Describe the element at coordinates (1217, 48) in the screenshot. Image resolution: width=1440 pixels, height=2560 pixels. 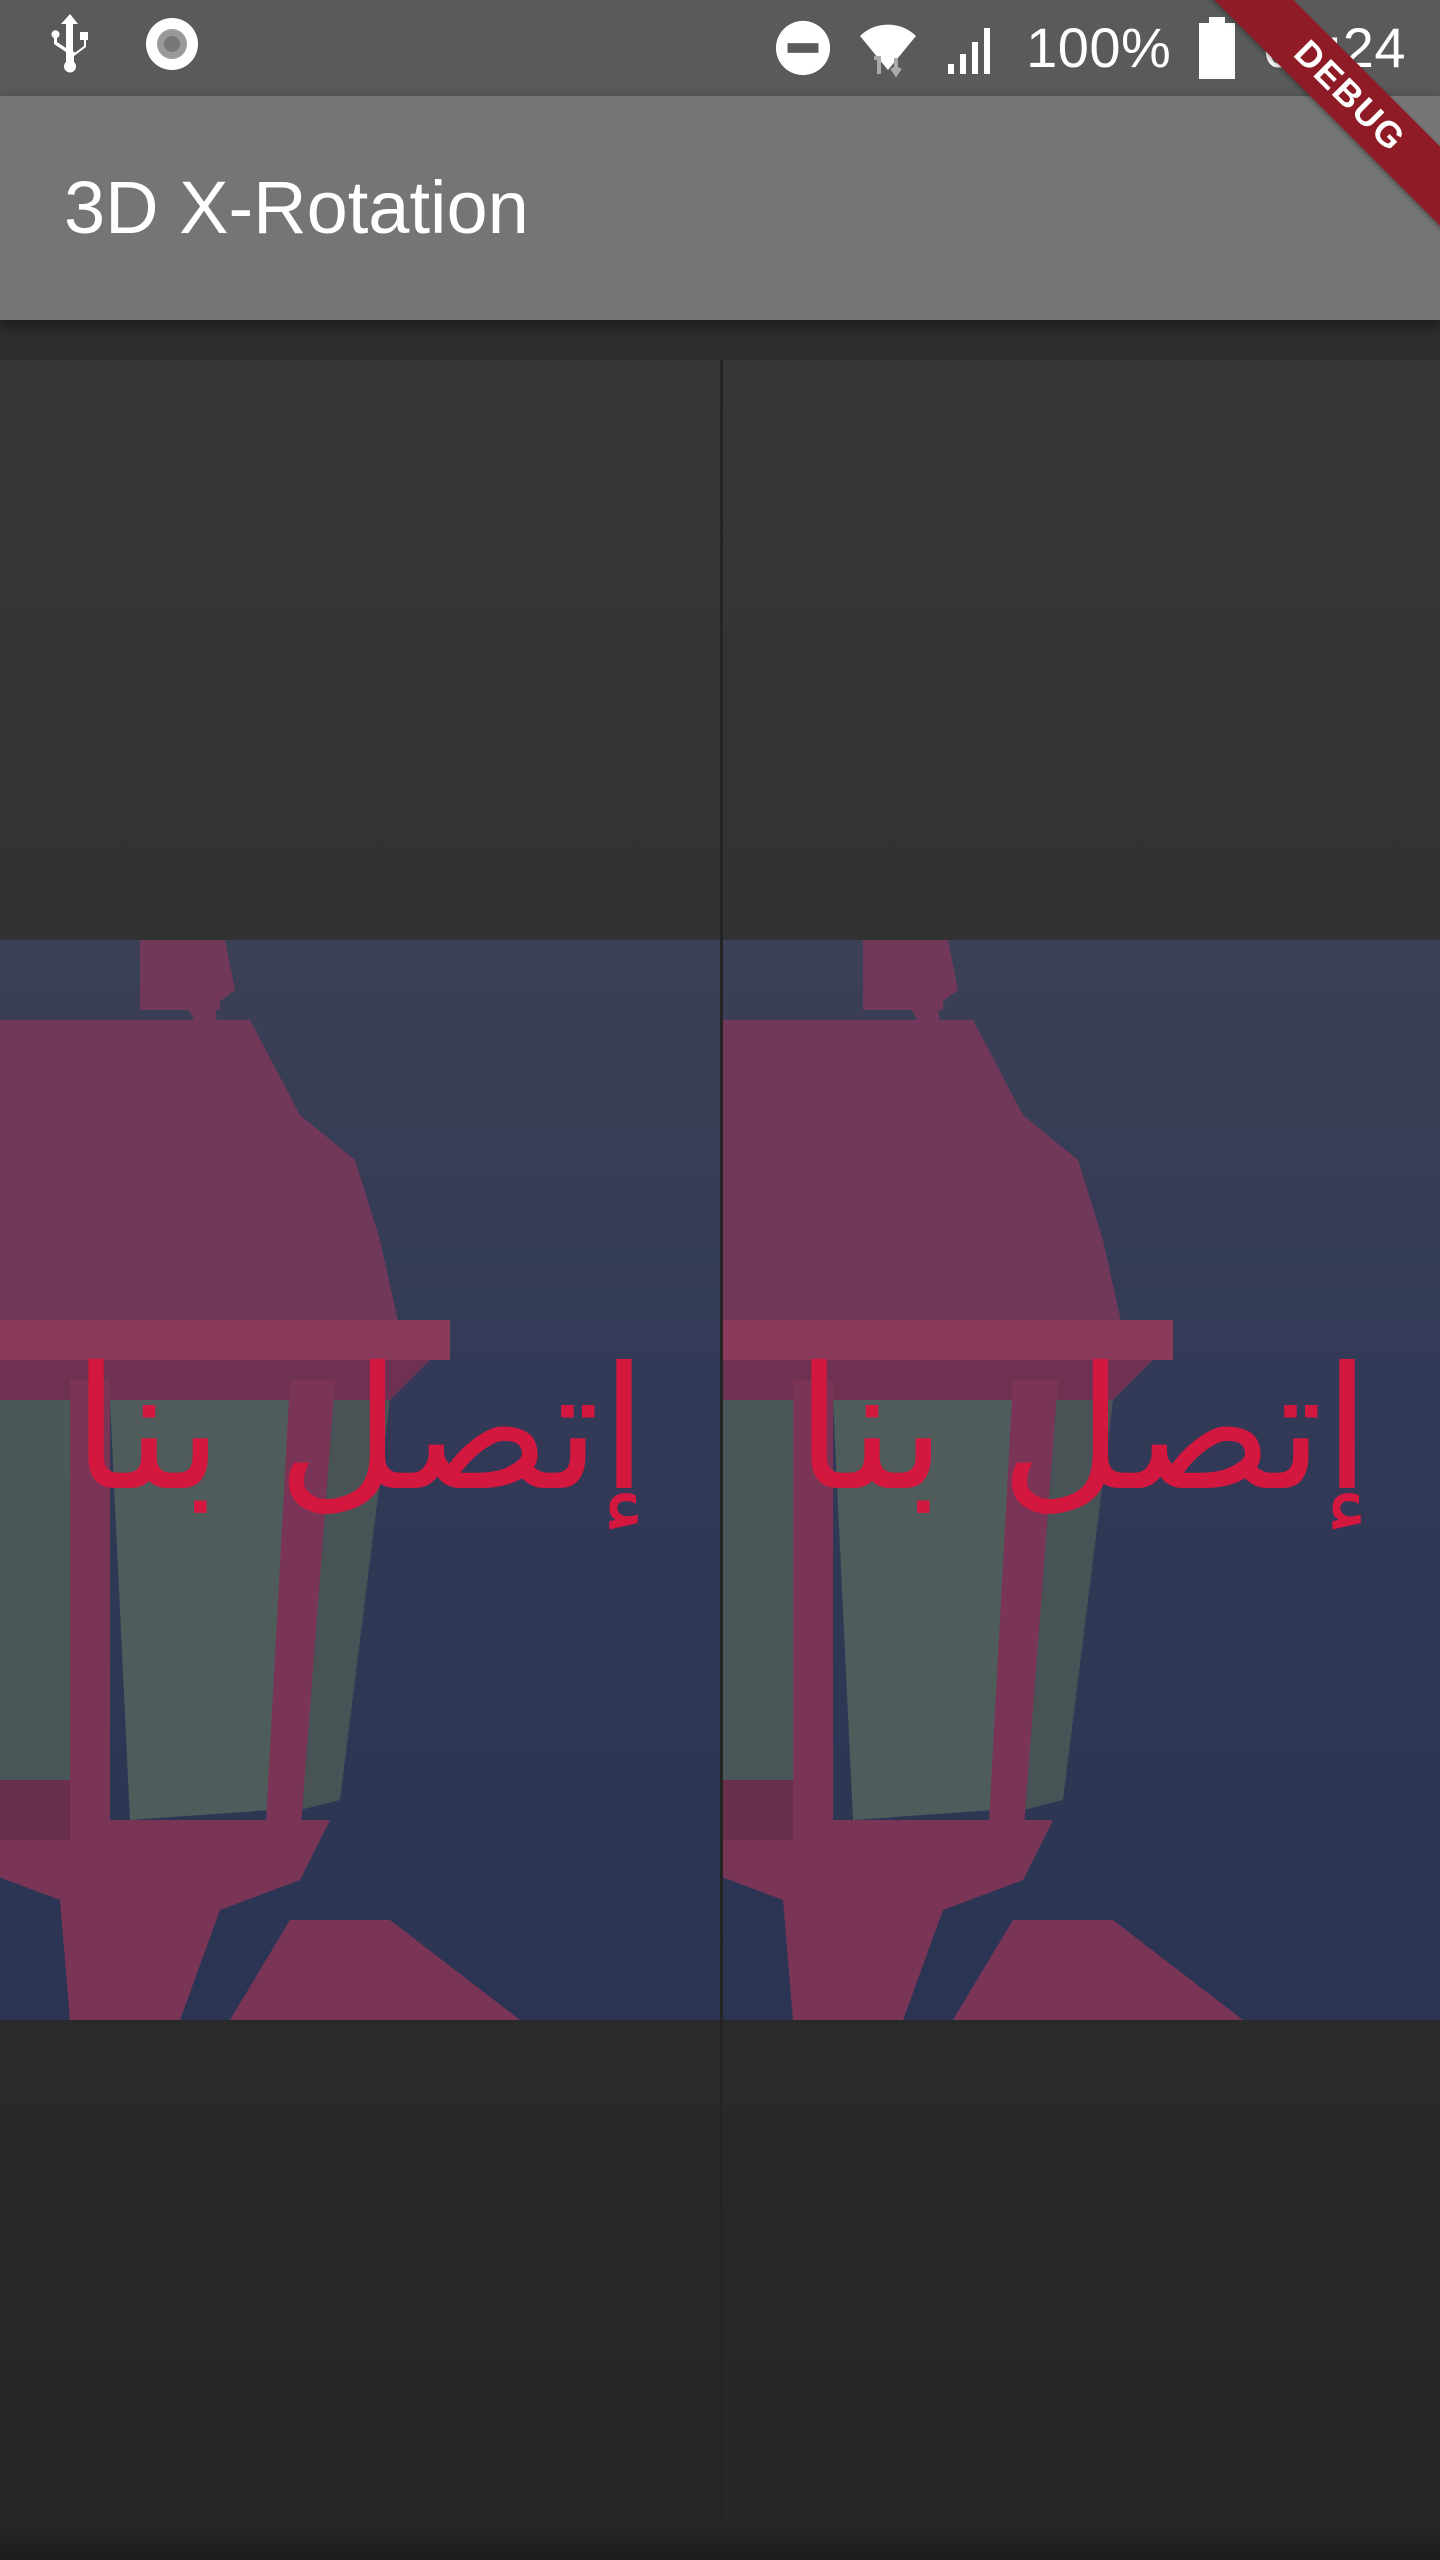
I see `battery-icon` at that location.